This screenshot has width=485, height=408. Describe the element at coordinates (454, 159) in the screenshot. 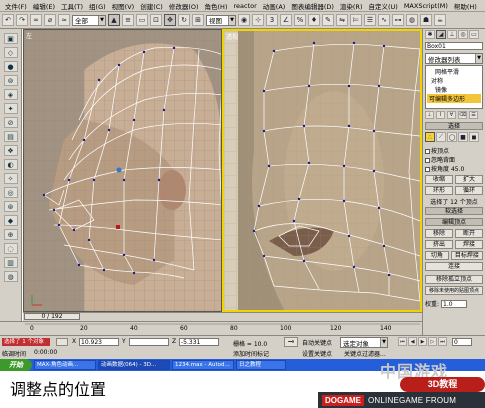

I see `opt-ignore-back: 忽略背面` at that location.